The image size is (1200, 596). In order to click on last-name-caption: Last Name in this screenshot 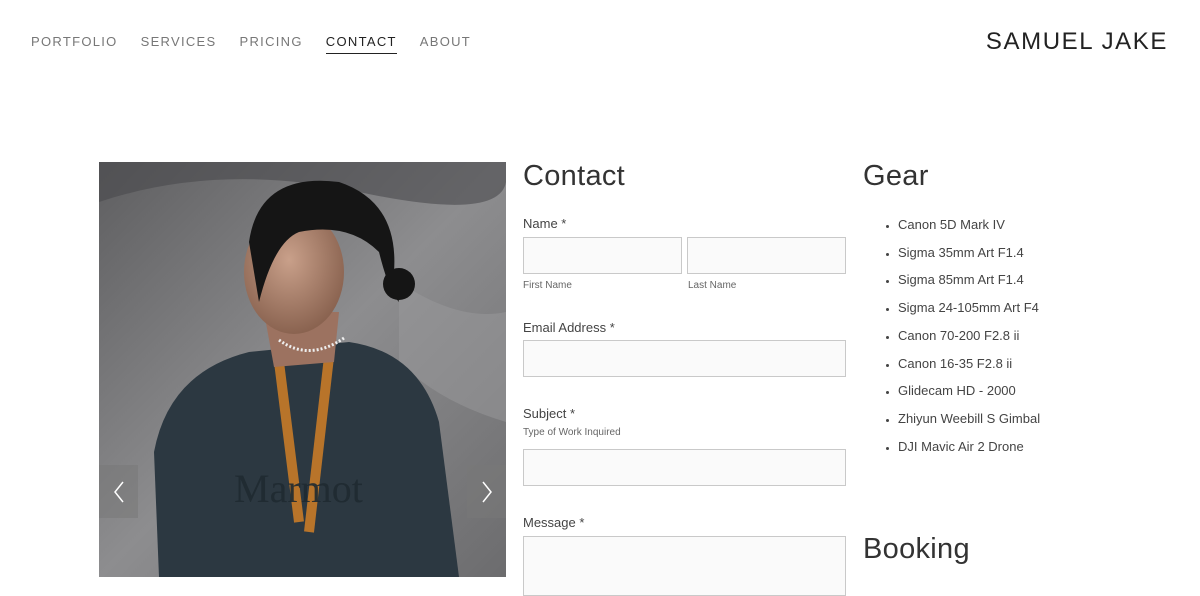, I will do `click(712, 285)`.